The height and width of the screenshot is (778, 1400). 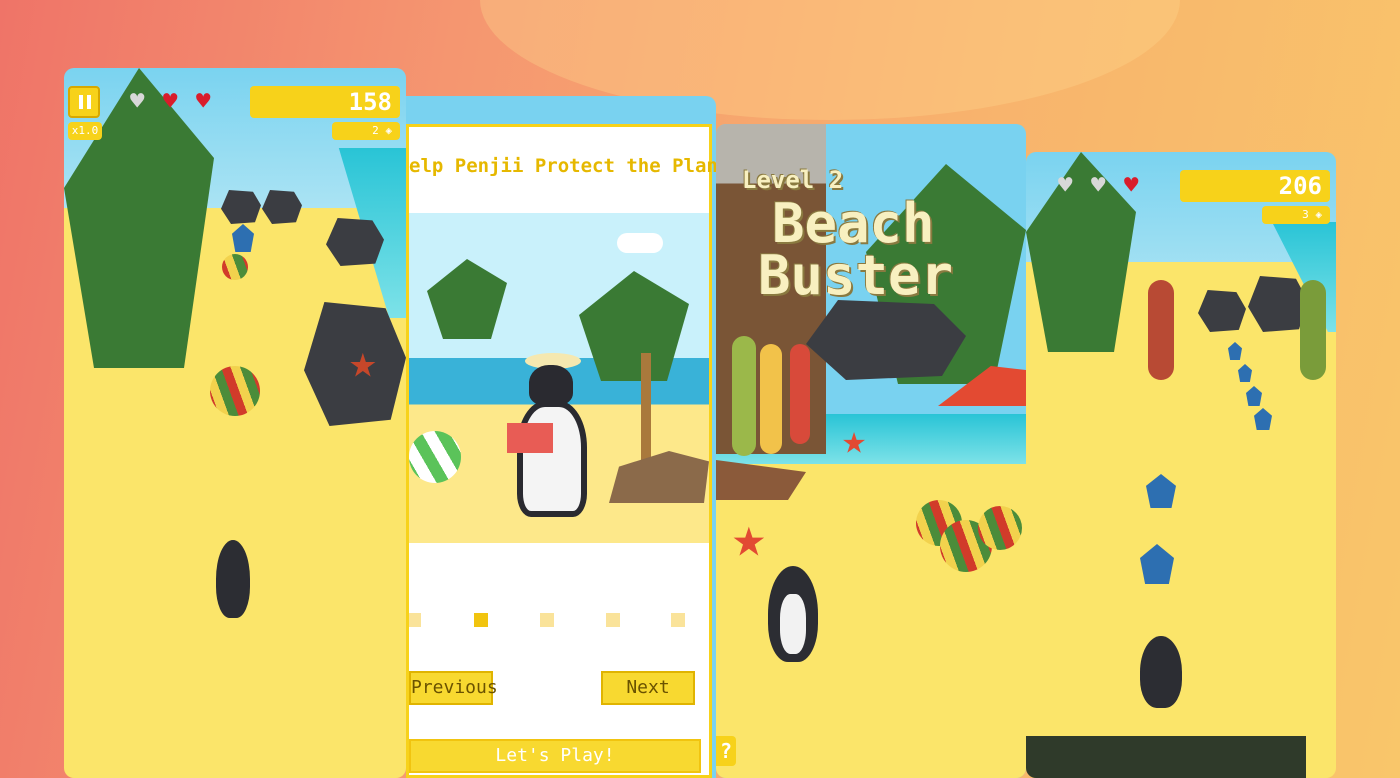 I want to click on tutorial-title: elp Penjii Protect the Planet, so click(x=562, y=166).